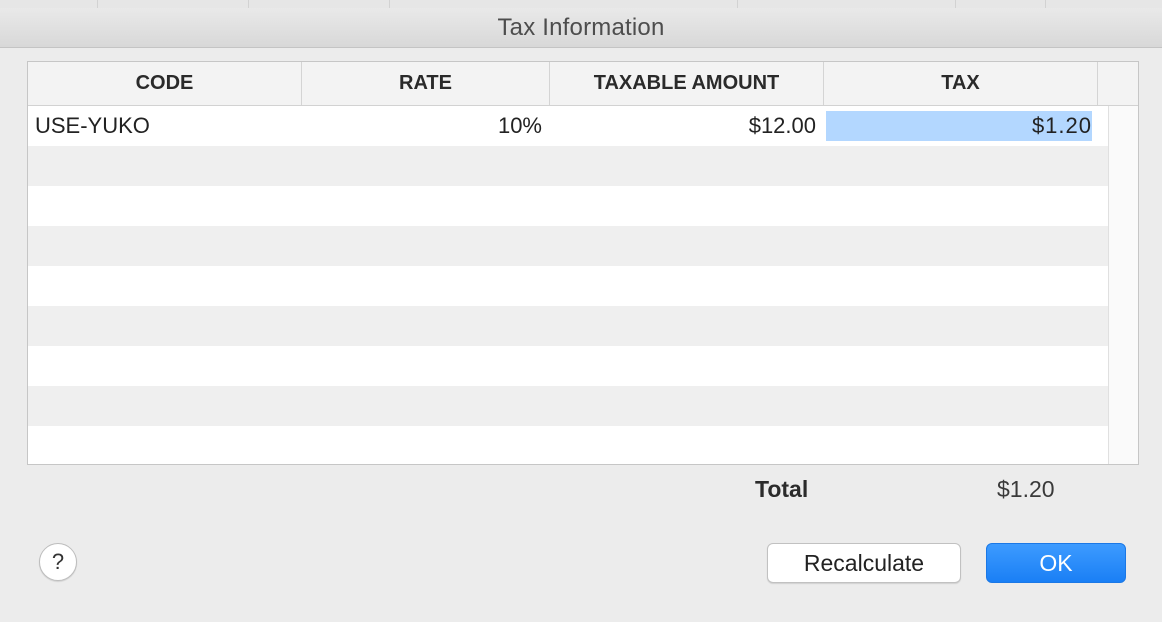  Describe the element at coordinates (165, 83) in the screenshot. I see `column-header-code: CODE` at that location.